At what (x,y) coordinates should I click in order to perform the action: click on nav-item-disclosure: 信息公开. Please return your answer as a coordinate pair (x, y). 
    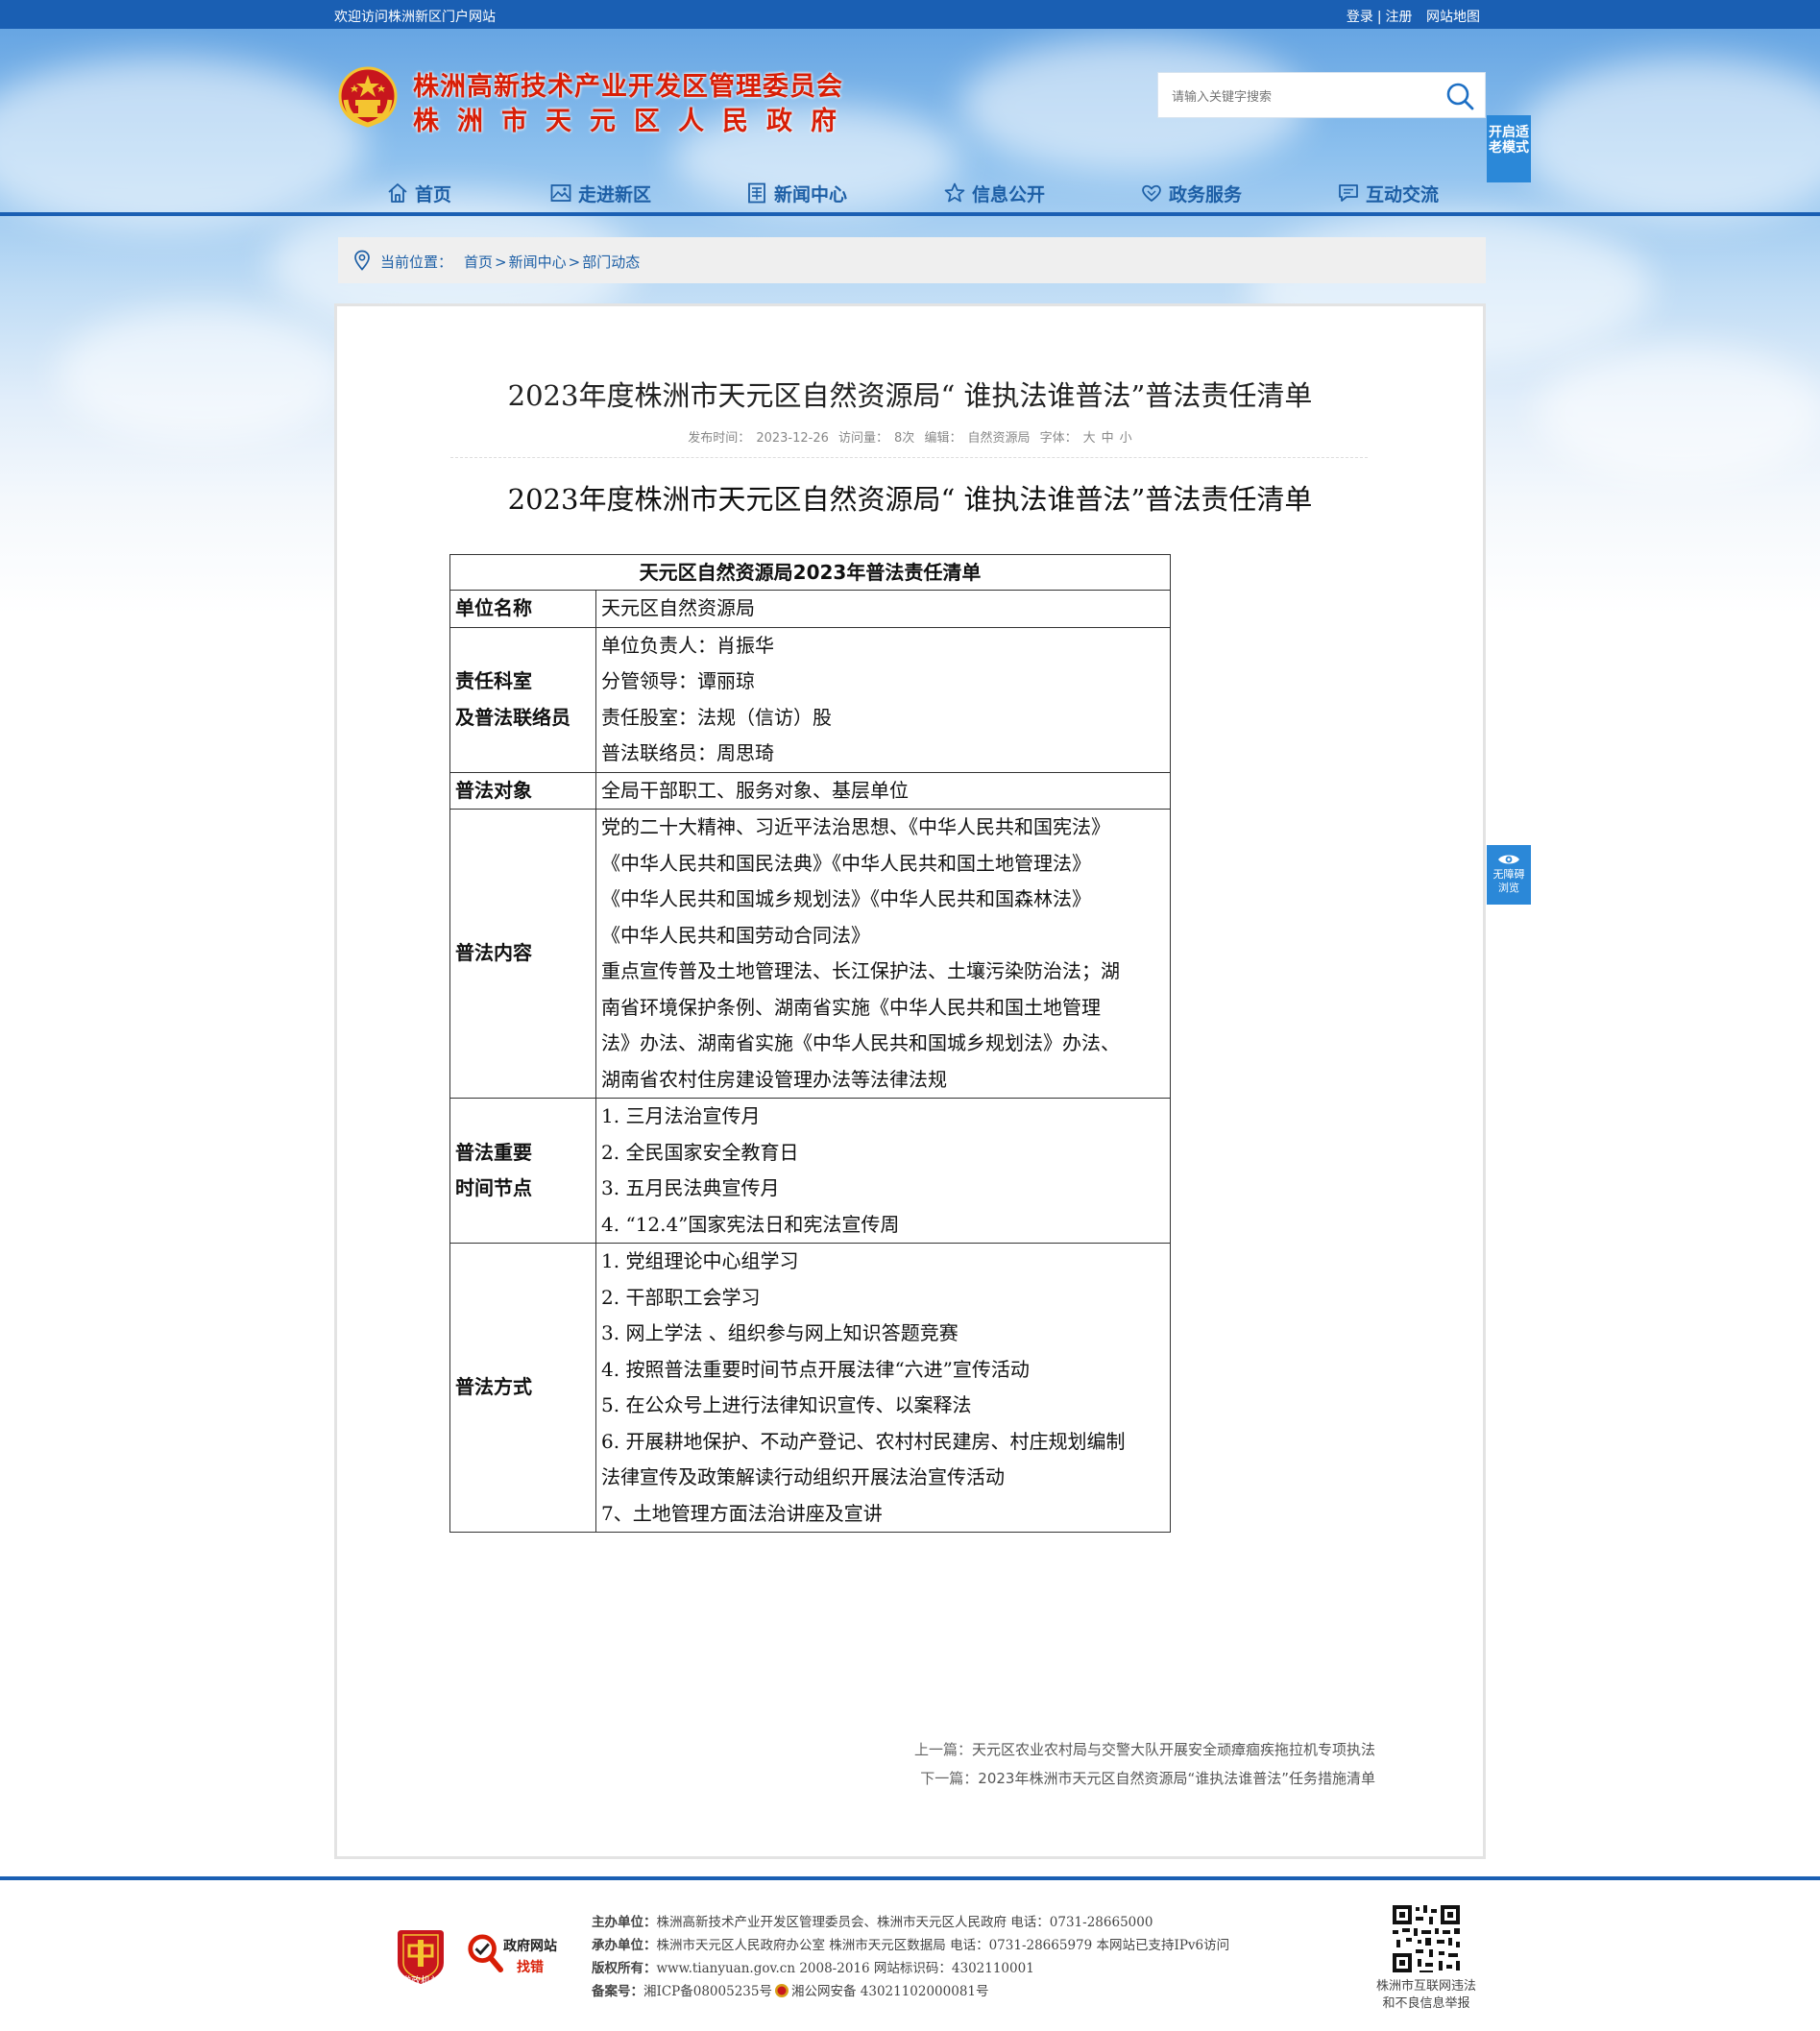
    Looking at the image, I should click on (994, 193).